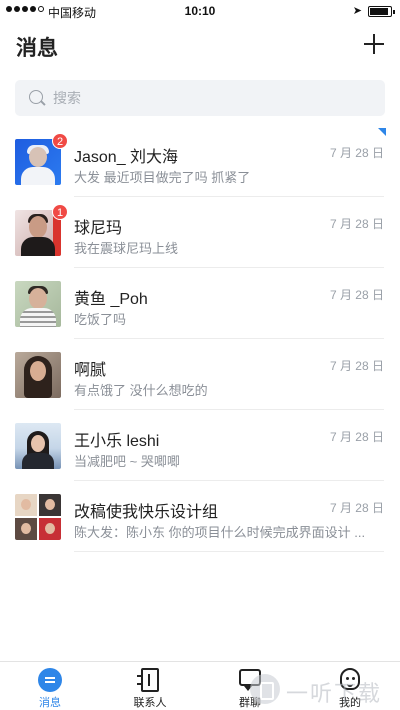  I want to click on avatar: 1, so click(41, 230).